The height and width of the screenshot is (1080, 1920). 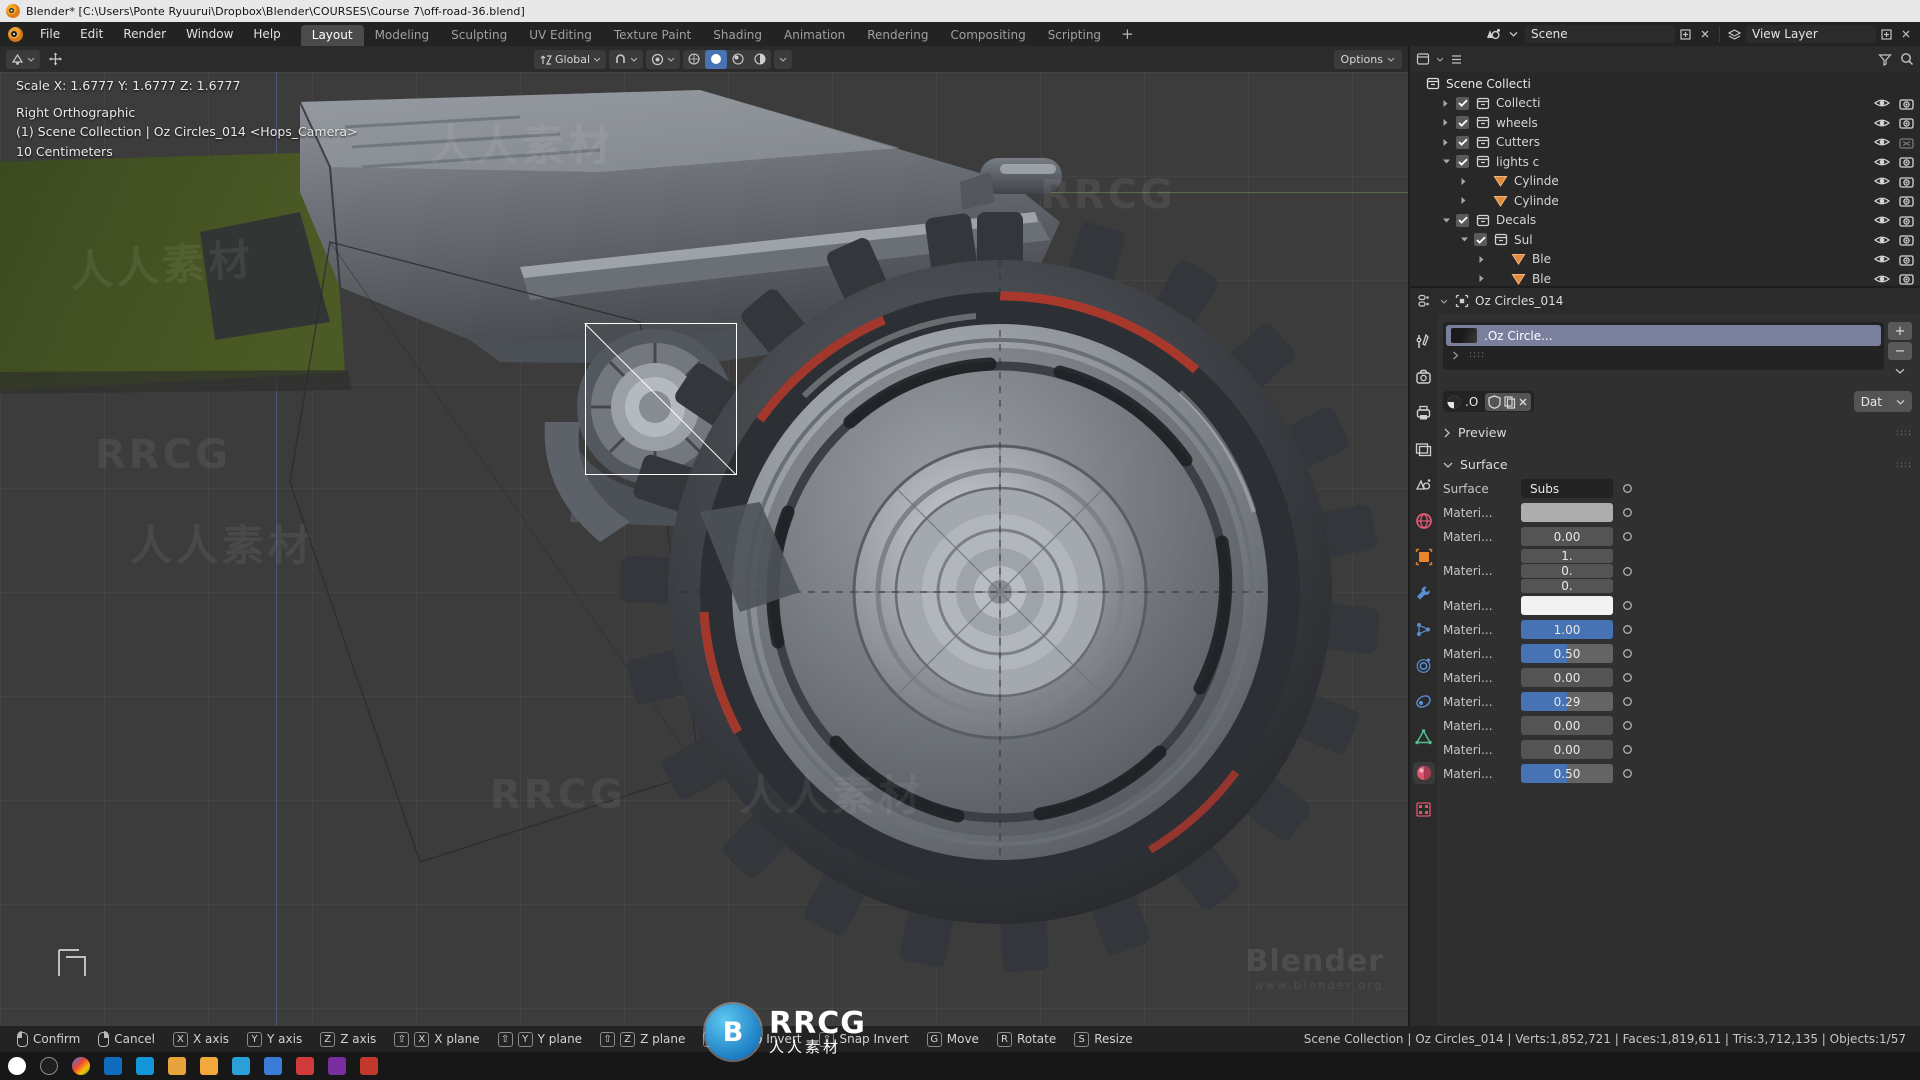 I want to click on shading-mode-group, so click(x=727, y=59).